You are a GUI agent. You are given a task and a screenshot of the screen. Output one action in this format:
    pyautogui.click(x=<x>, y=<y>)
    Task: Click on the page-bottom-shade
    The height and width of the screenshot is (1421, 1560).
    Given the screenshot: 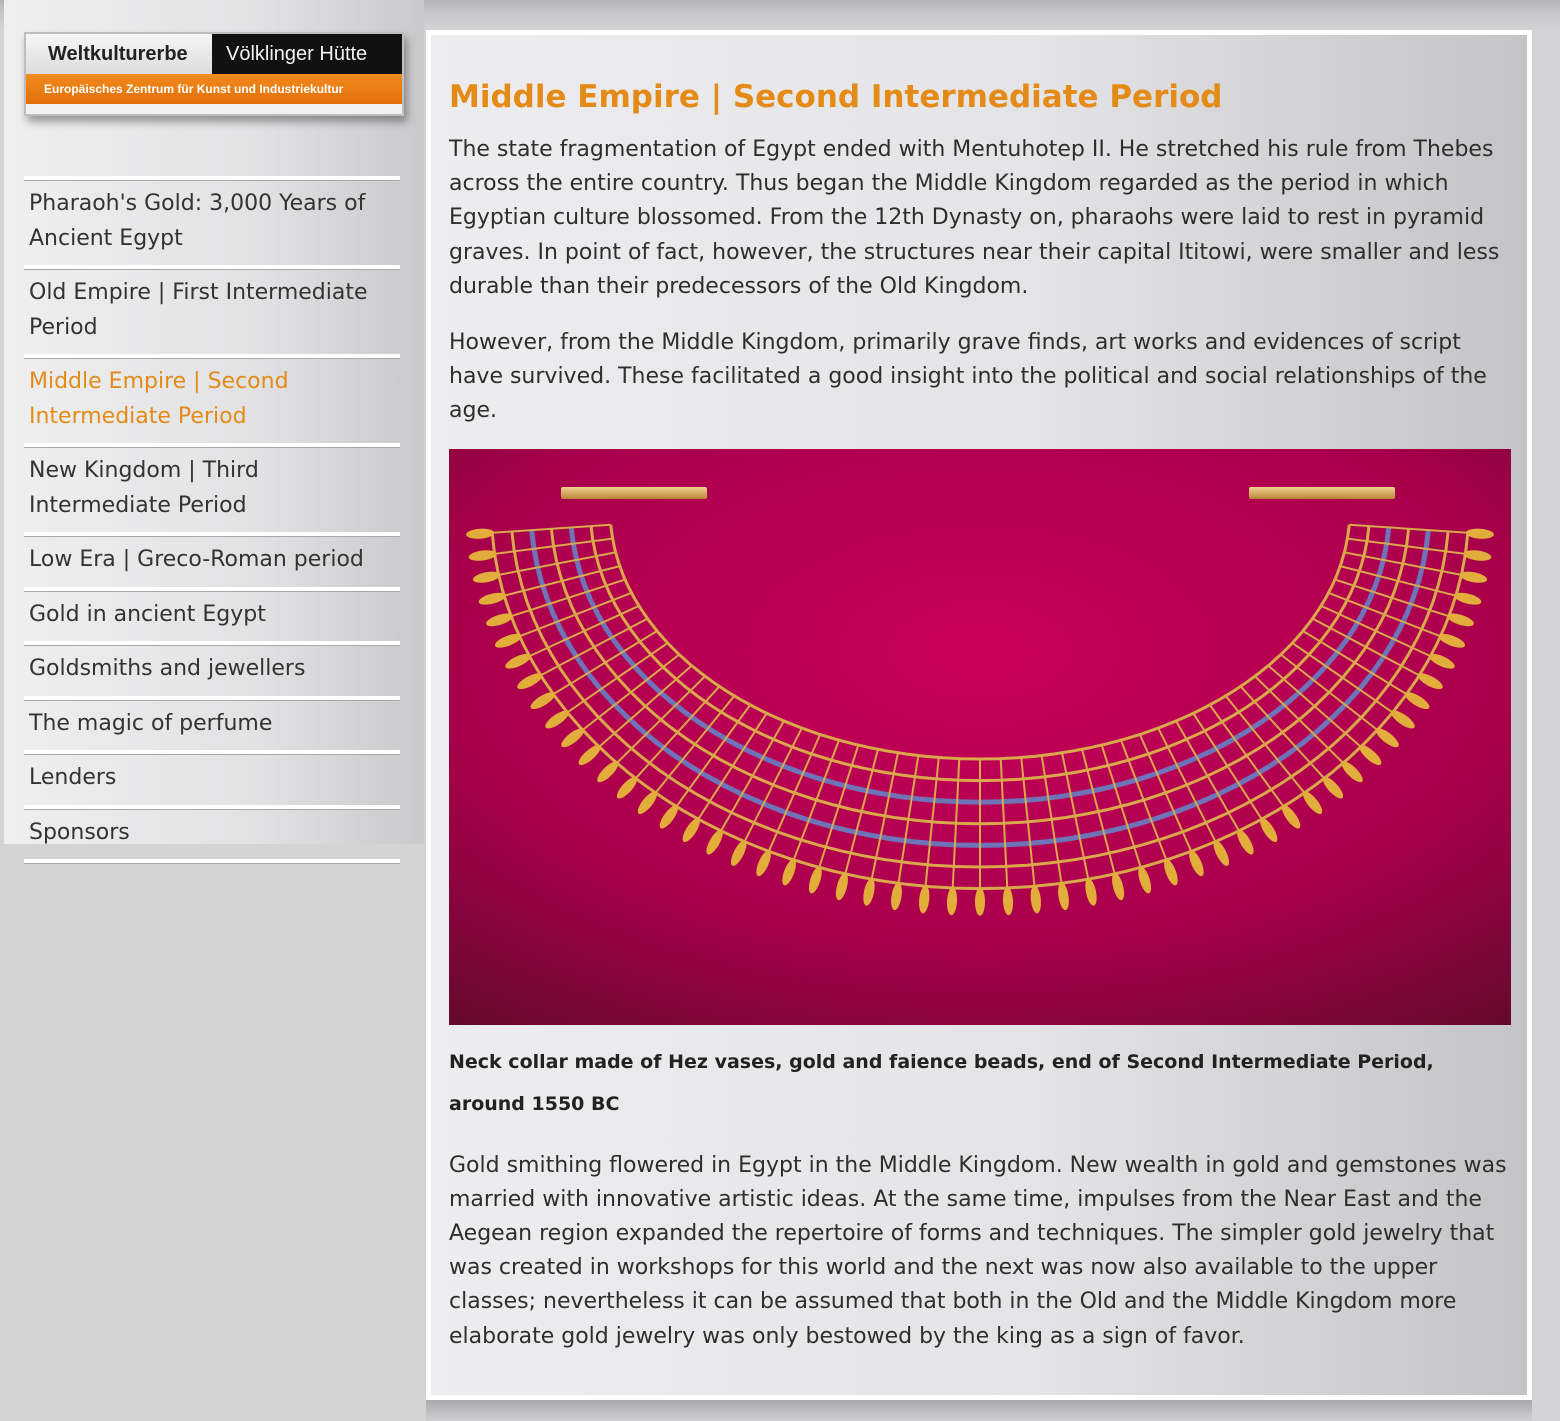 What is the action you would take?
    pyautogui.click(x=979, y=1410)
    